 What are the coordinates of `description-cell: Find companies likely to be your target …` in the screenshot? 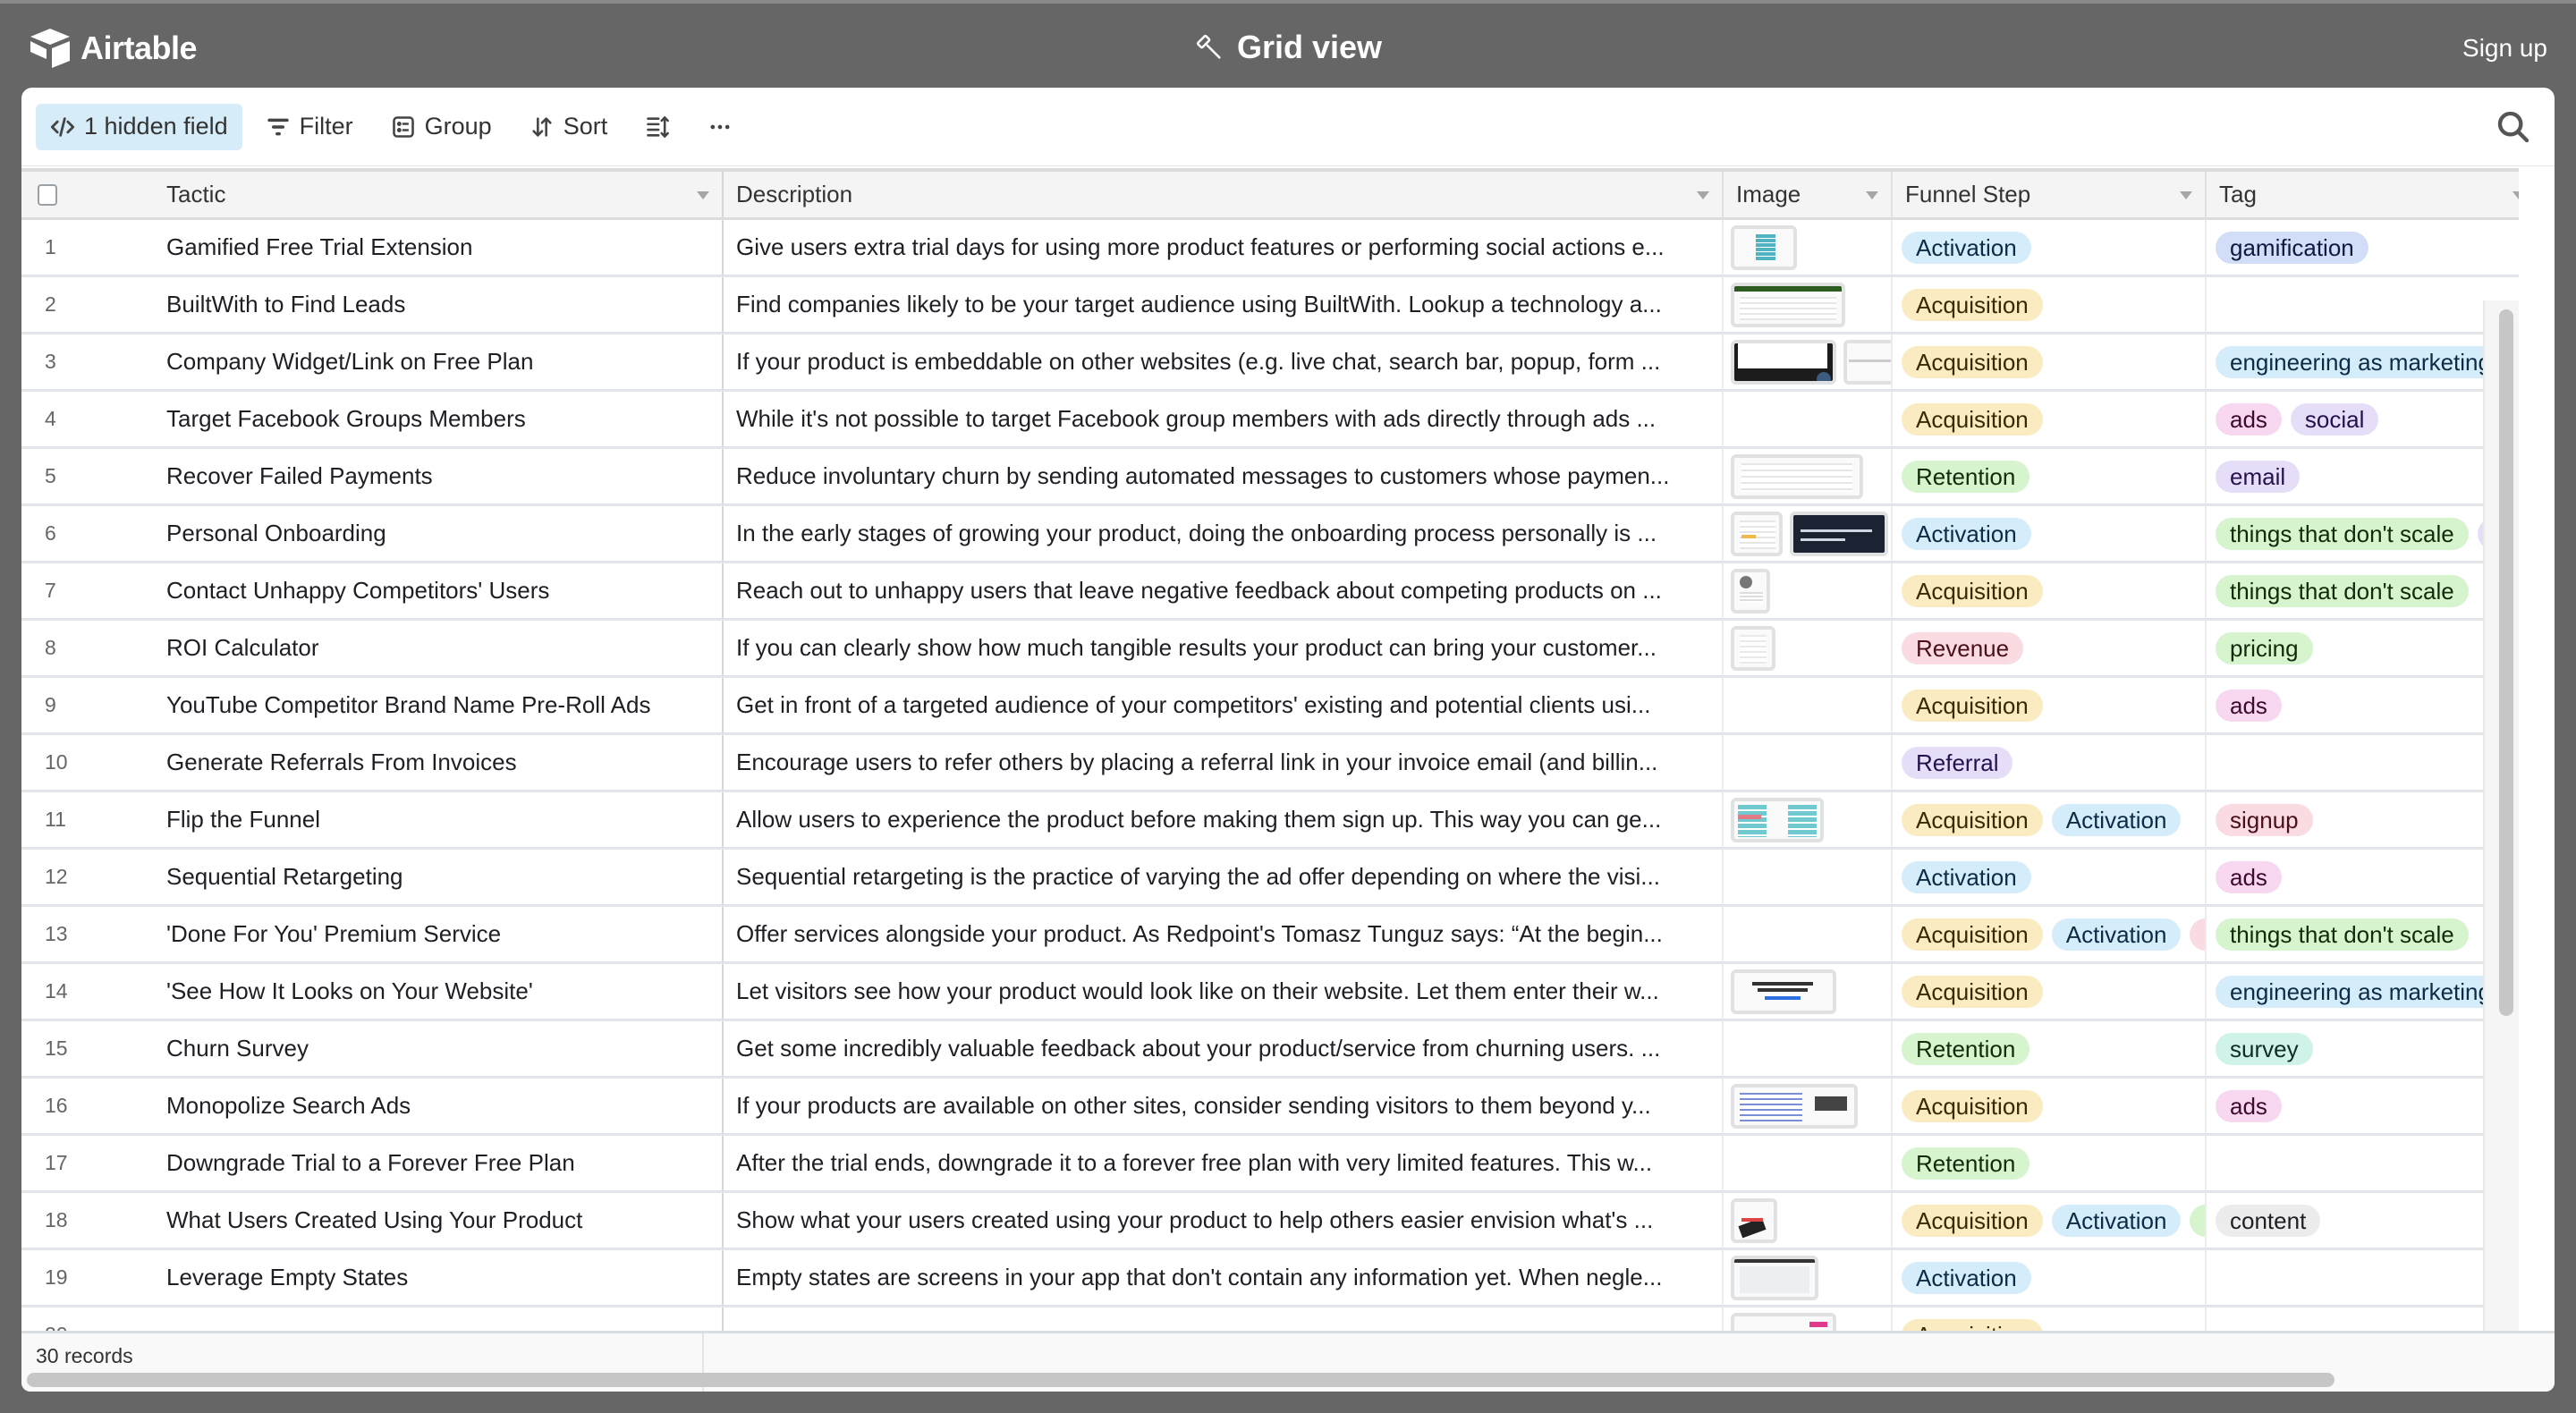 It's located at (1224, 304).